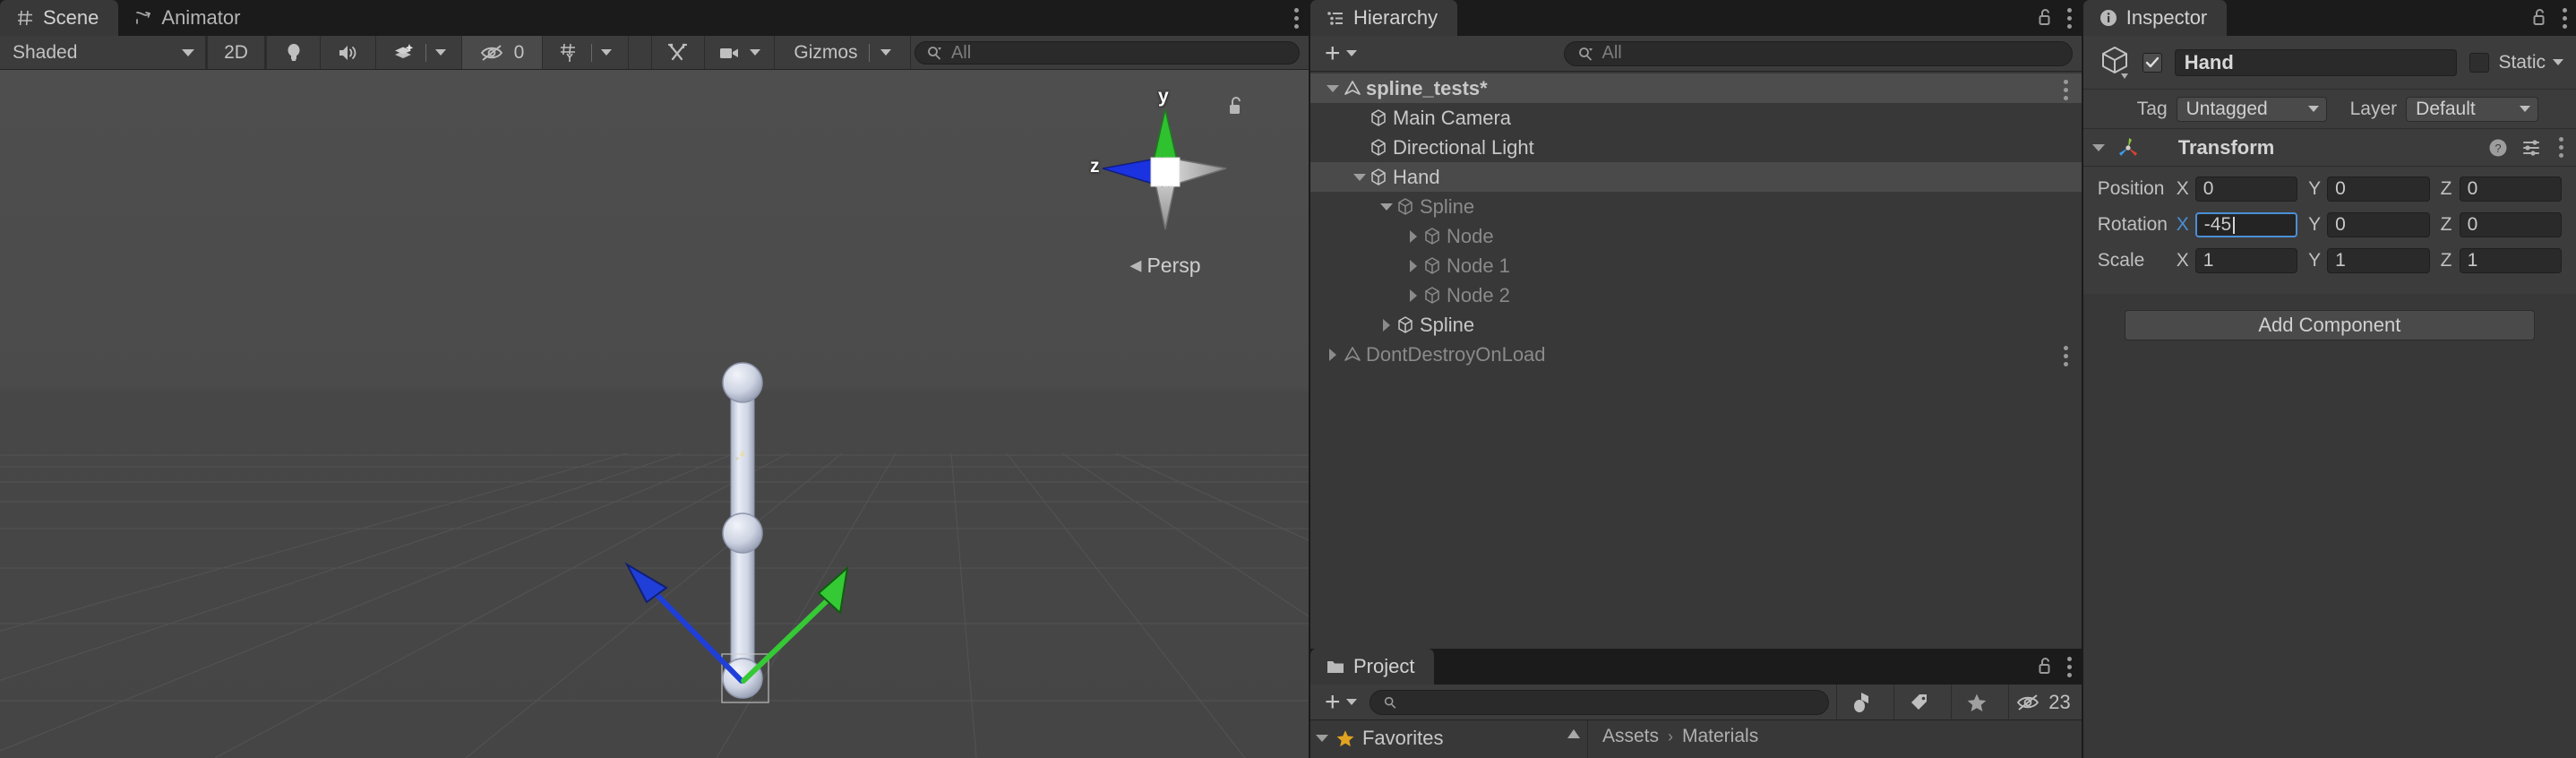  Describe the element at coordinates (1351, 53) in the screenshot. I see `chevron-down-icon-create` at that location.